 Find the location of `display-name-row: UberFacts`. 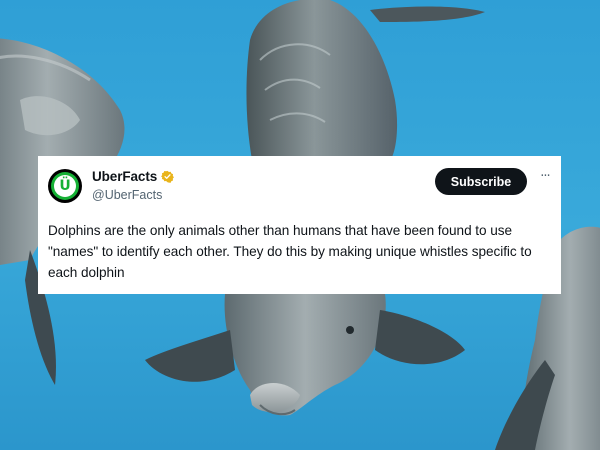

display-name-row: UberFacts is located at coordinates (133, 176).